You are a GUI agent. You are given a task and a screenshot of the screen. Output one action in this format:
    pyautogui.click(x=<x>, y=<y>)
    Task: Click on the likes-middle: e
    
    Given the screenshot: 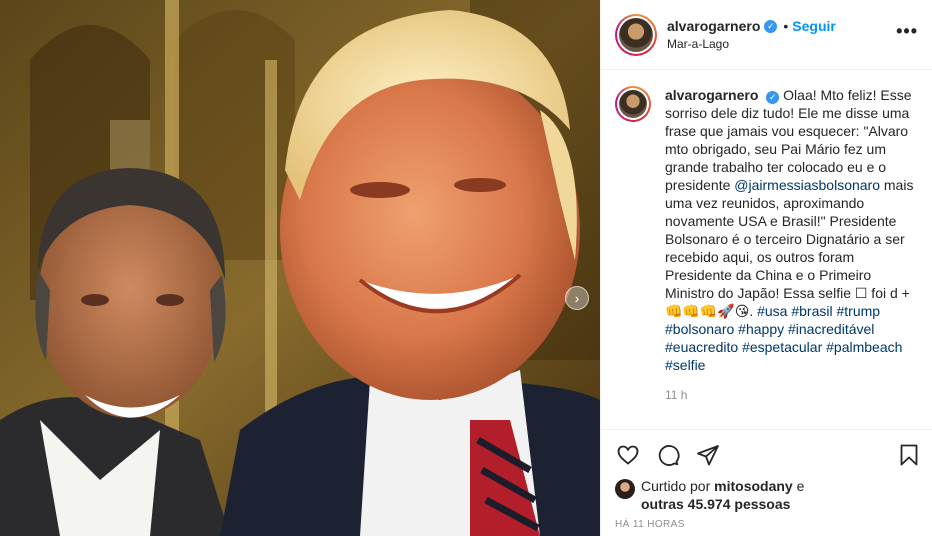 What is the action you would take?
    pyautogui.click(x=798, y=486)
    